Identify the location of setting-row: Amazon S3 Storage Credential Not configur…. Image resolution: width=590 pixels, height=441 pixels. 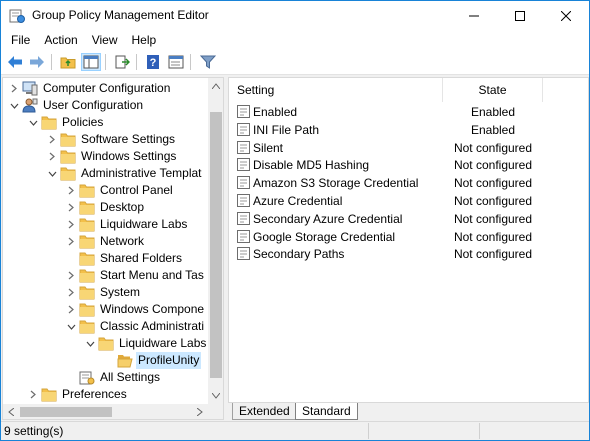
(408, 183).